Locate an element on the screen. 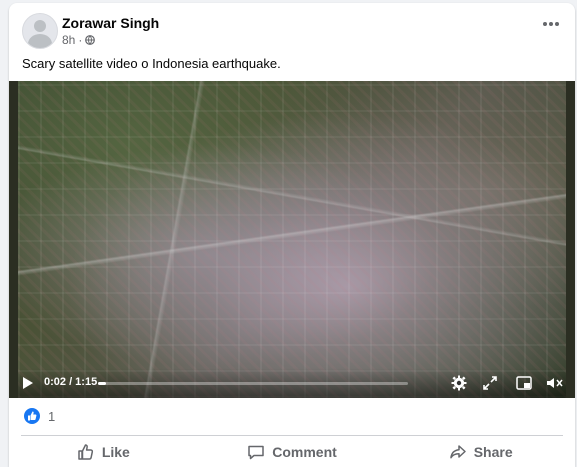  avatar-head-shape is located at coordinates (40, 26).